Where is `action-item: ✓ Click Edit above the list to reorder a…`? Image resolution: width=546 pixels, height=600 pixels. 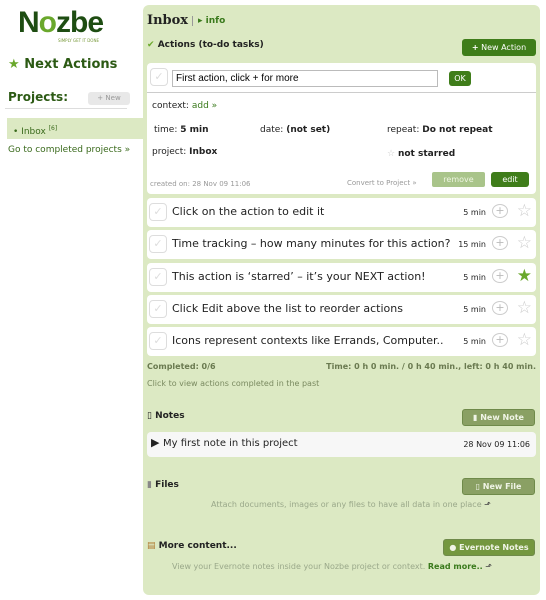 action-item: ✓ Click Edit above the list to reorder a… is located at coordinates (341, 309).